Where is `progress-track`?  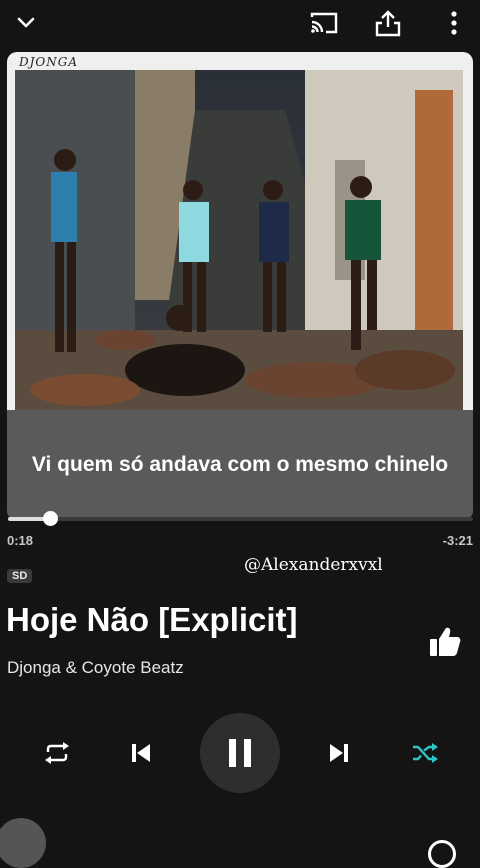
progress-track is located at coordinates (240, 519).